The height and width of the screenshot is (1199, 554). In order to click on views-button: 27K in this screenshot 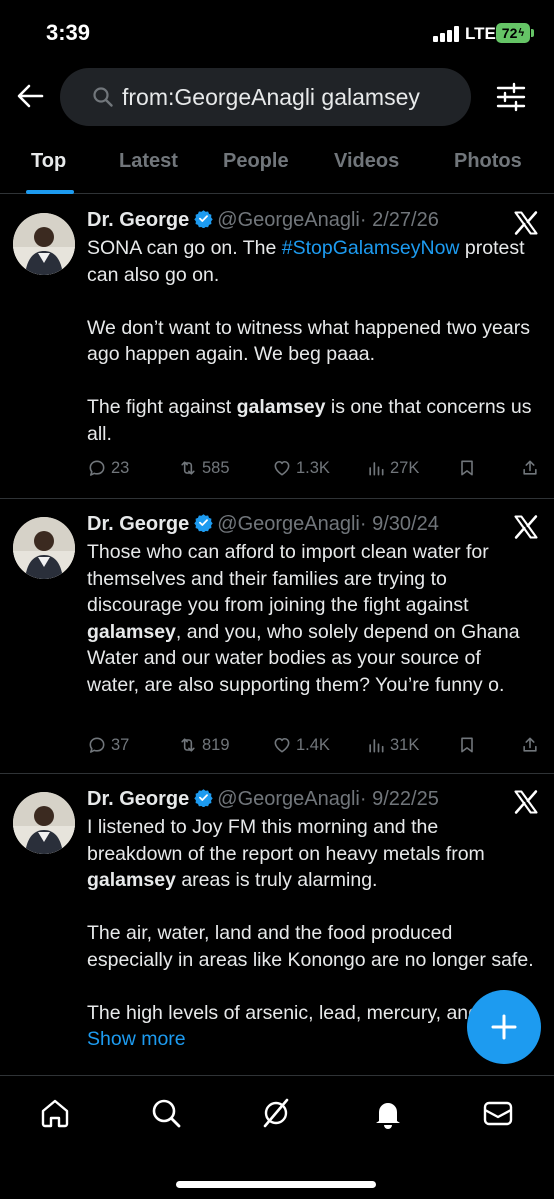, I will do `click(392, 468)`.